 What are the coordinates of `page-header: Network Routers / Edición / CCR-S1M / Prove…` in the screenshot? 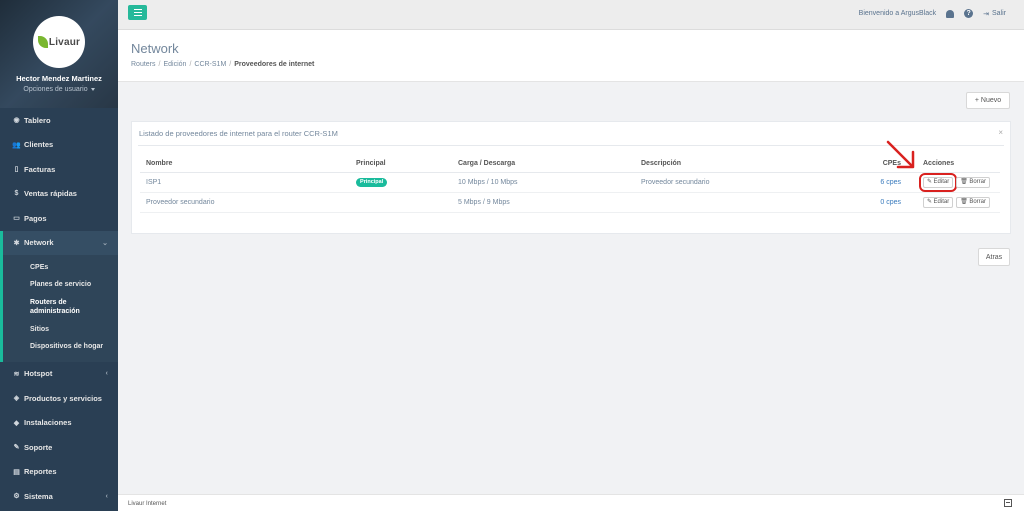 It's located at (571, 56).